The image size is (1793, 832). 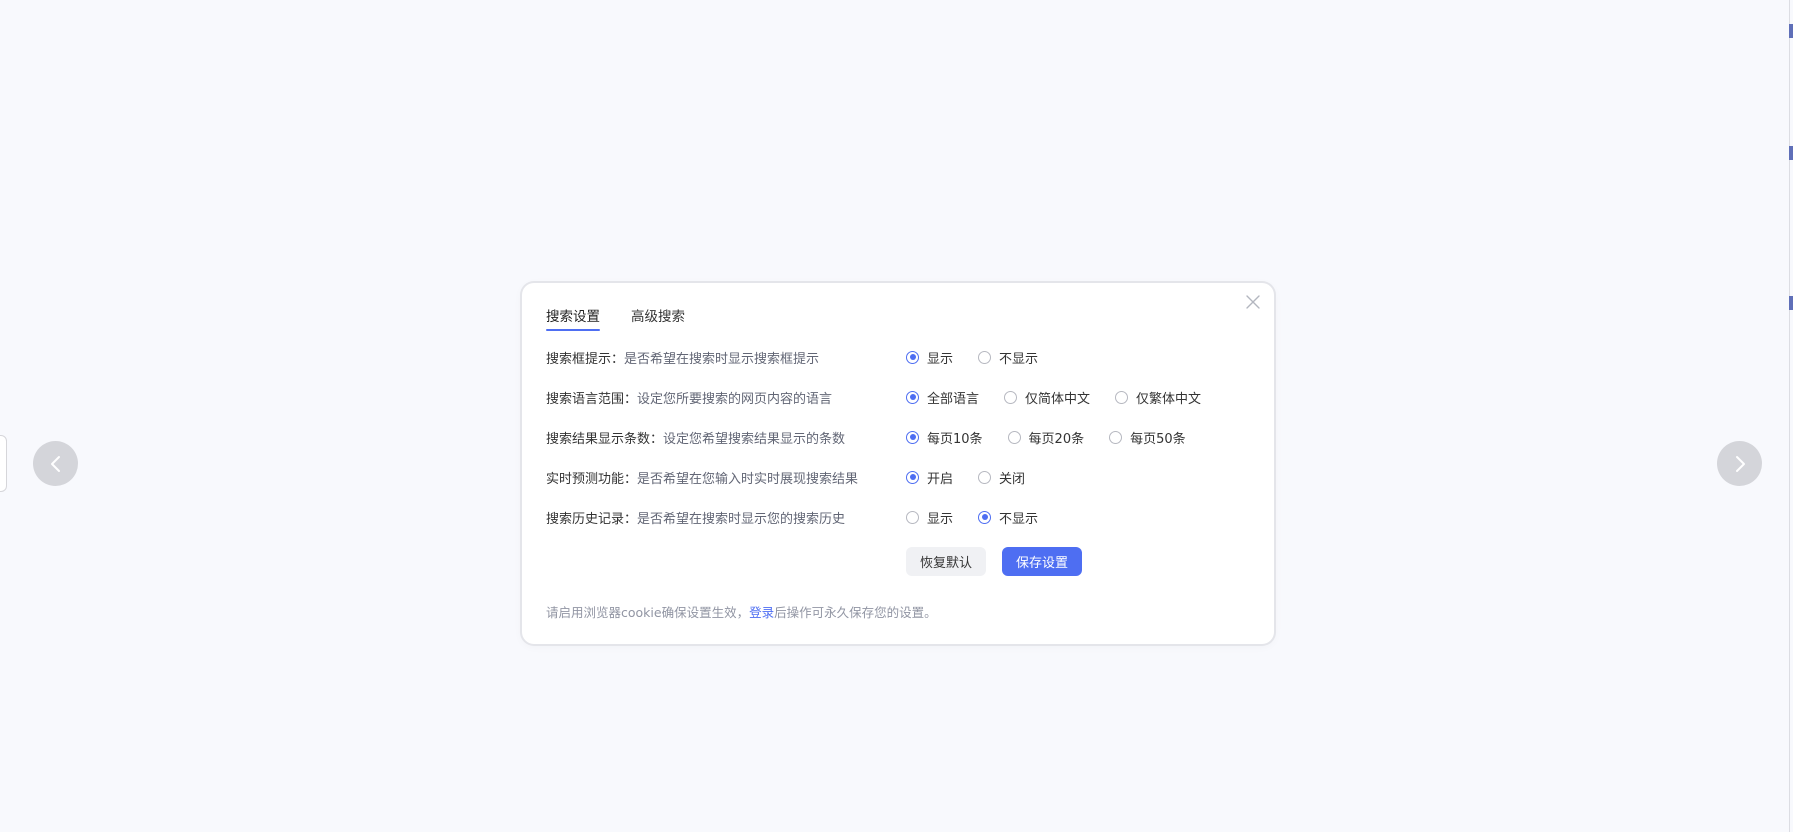 I want to click on setting-title: 实时预测功能：, so click(x=592, y=479).